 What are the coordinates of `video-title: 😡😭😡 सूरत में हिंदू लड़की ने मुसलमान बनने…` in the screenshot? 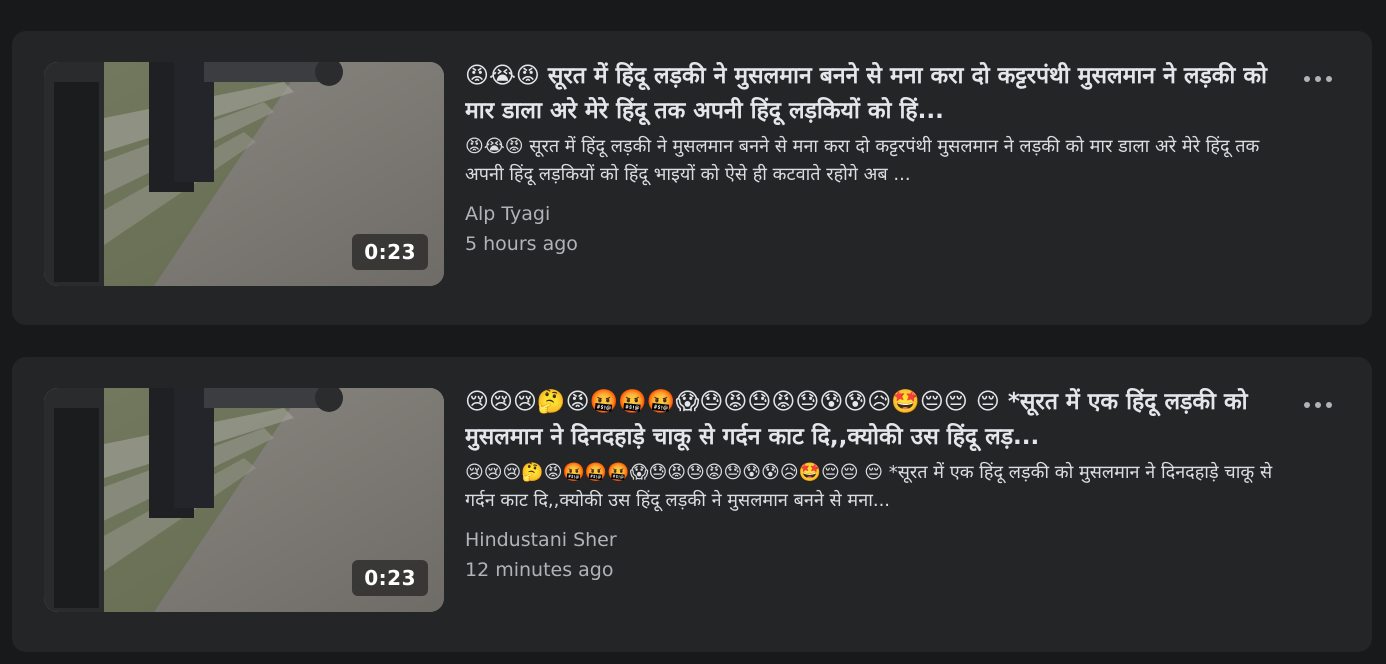 It's located at (880, 94).